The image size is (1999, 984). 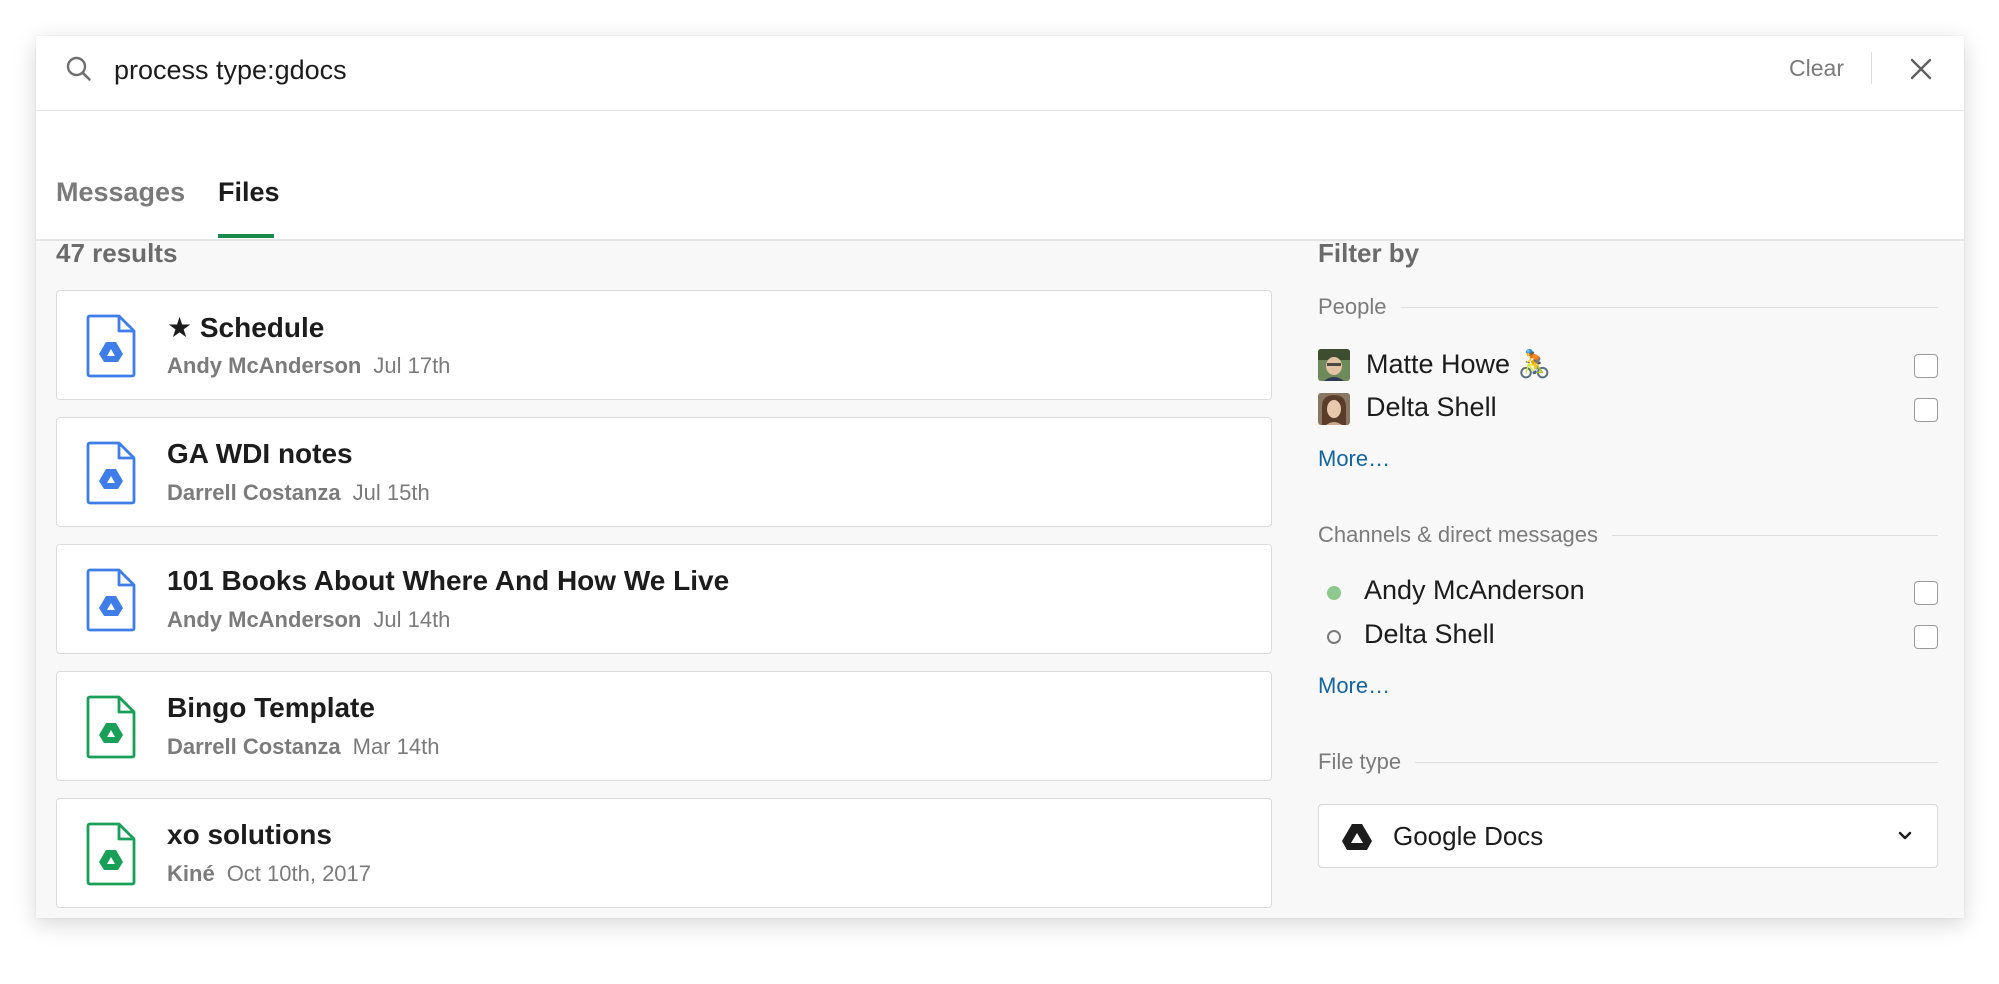 I want to click on people-filter-row: Matte Howe 🚴, so click(x=1628, y=366).